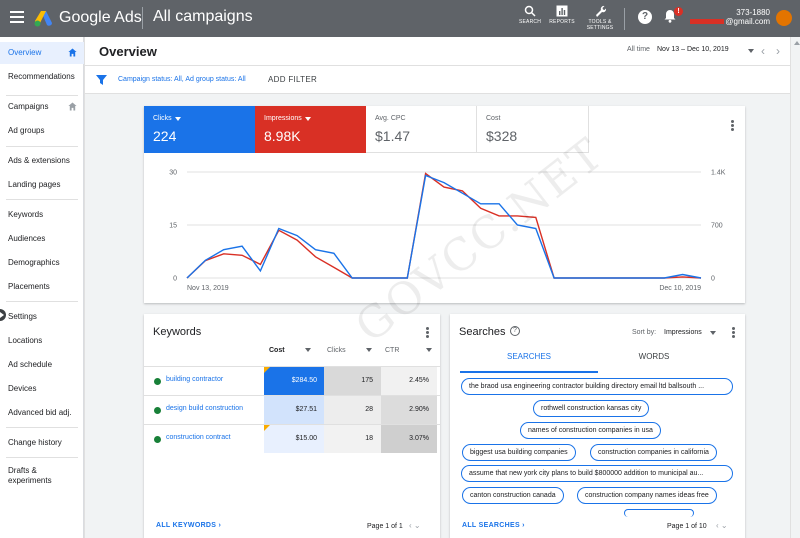 The height and width of the screenshot is (538, 800). Describe the element at coordinates (194, 379) in the screenshot. I see `keyword-link: building contractor` at that location.